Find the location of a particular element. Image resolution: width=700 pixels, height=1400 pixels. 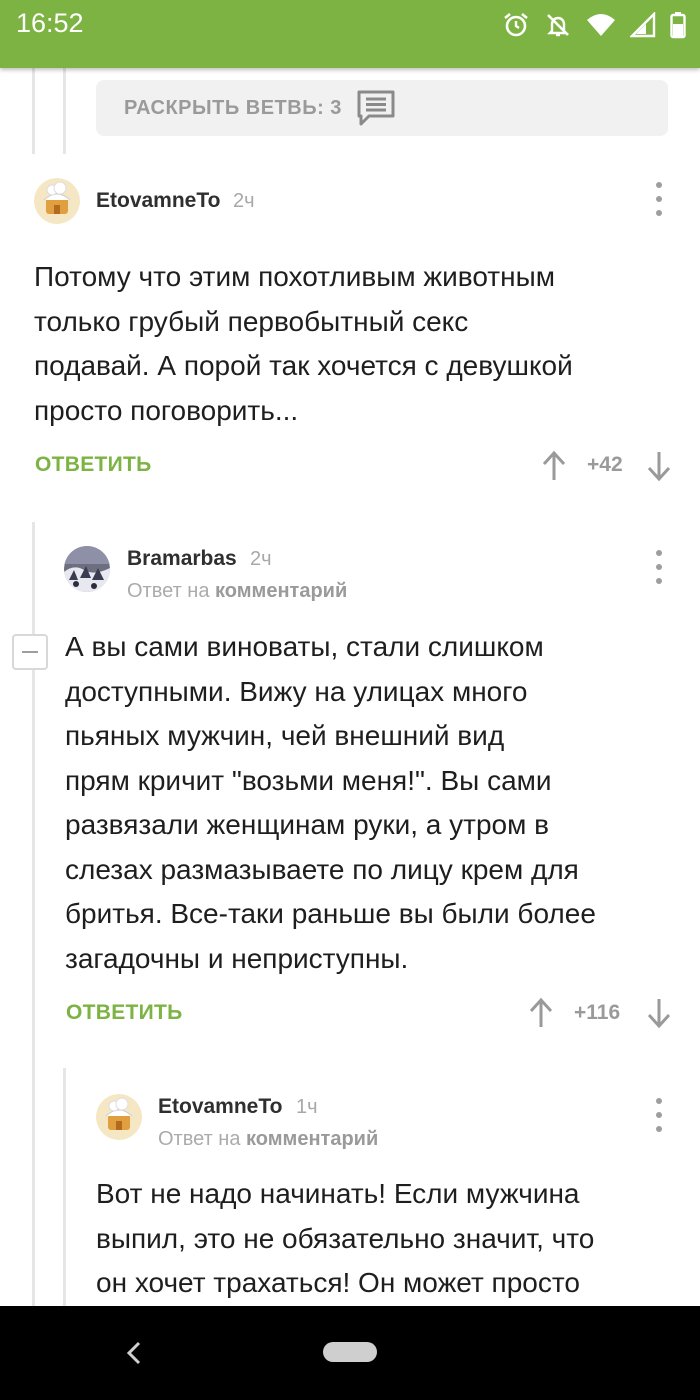

comment-text-line: прям кричит "возьми меня!". Вы сами is located at coordinates (308, 780).